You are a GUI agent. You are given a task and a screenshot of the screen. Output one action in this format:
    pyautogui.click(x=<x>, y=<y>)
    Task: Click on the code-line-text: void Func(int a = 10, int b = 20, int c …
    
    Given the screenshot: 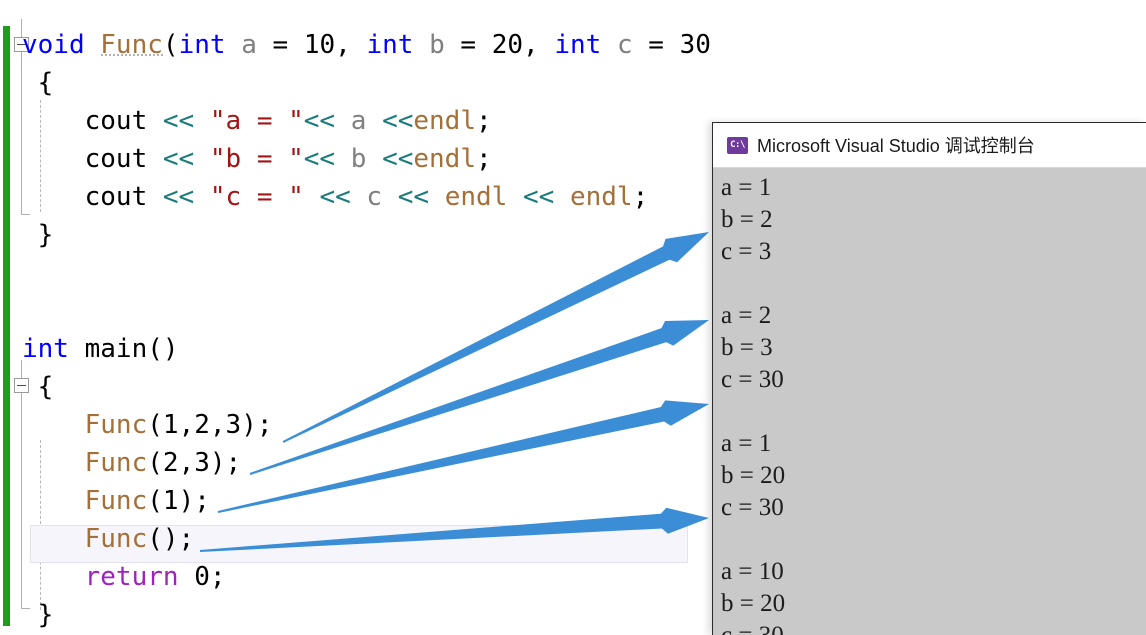 What is the action you would take?
    pyautogui.click(x=367, y=45)
    